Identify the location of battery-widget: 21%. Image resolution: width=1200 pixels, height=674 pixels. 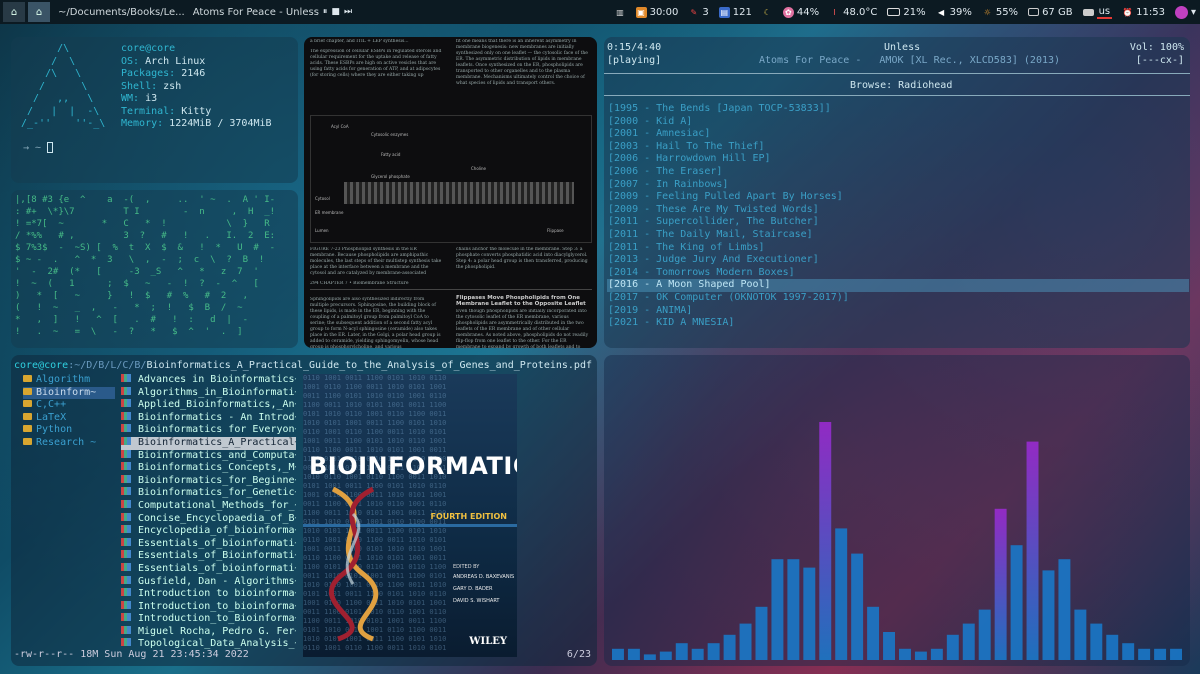
(906, 12).